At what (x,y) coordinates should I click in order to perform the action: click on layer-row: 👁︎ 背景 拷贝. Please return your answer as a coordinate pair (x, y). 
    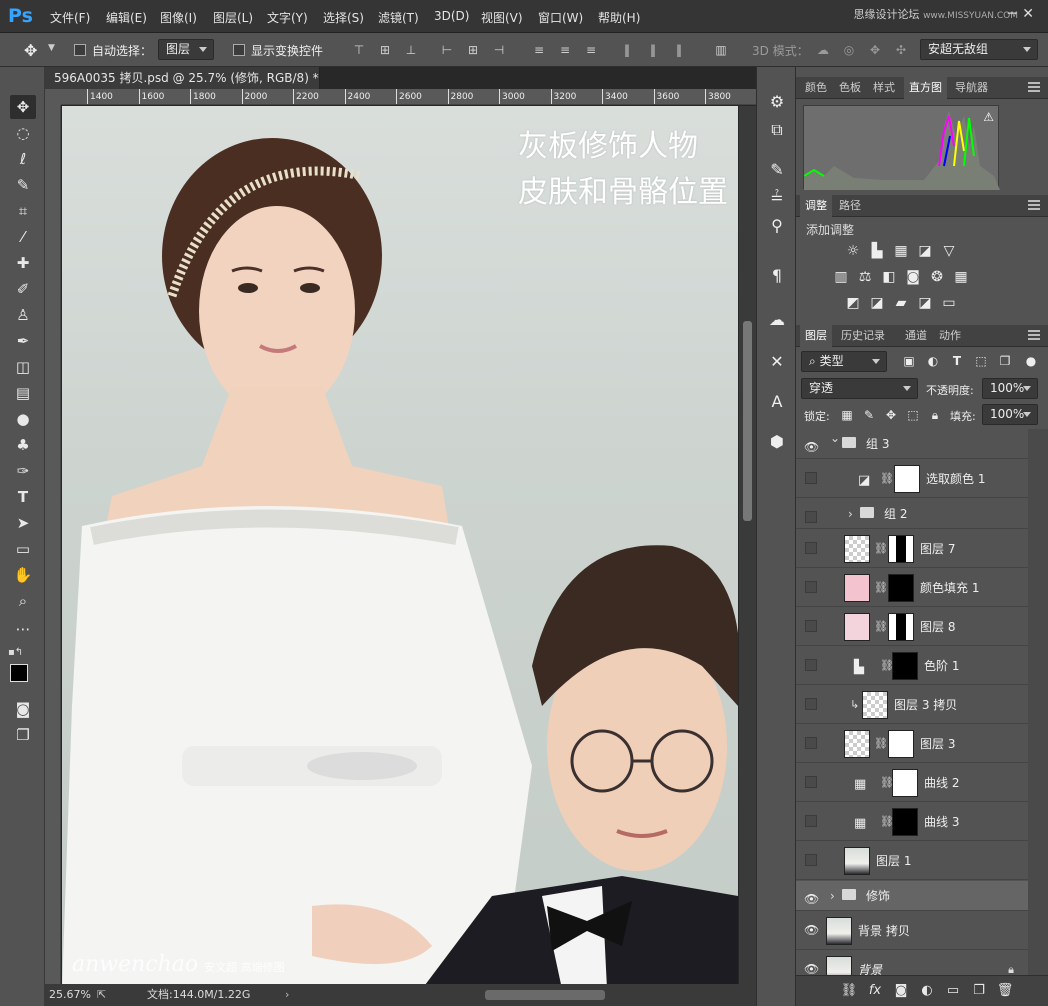
    Looking at the image, I should click on (912, 931).